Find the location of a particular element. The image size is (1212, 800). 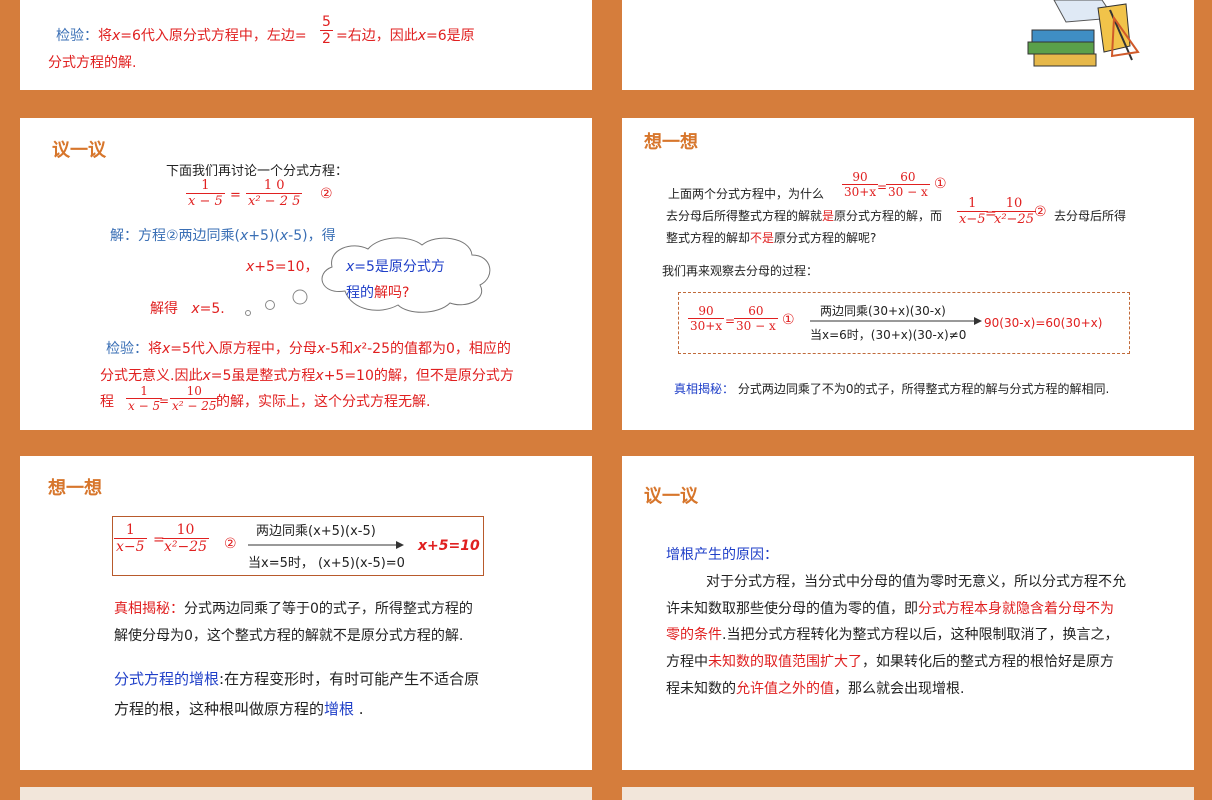

f2-right: 10 x²−25 is located at coordinates (1014, 211).